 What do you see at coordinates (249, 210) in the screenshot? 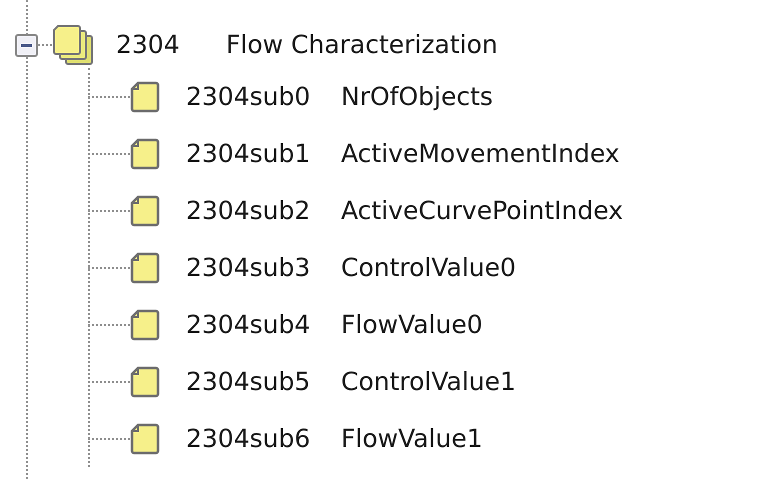
I see `node-index: 2304sub2` at bounding box center [249, 210].